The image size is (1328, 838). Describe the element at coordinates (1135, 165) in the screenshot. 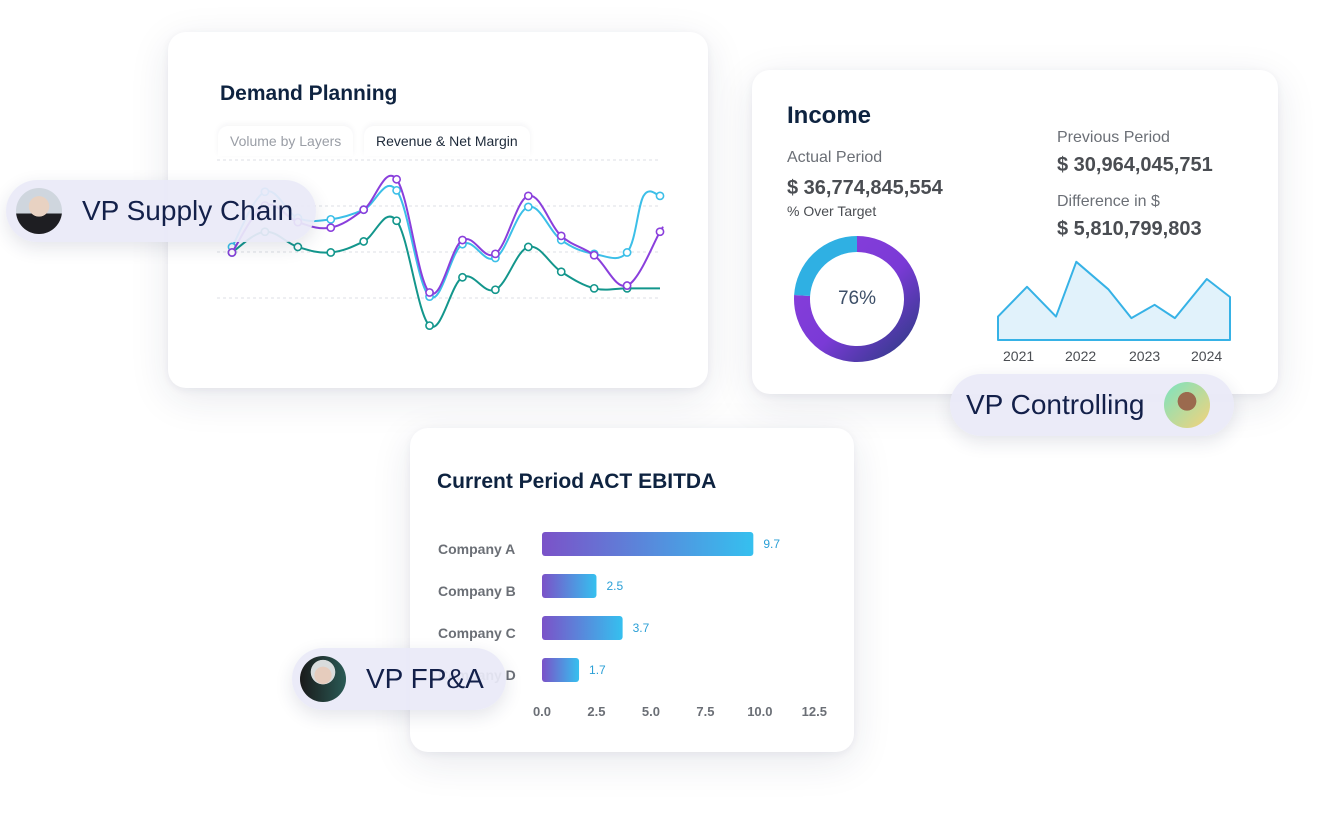

I see `previous-period-value: $ 30,964,045,751` at that location.